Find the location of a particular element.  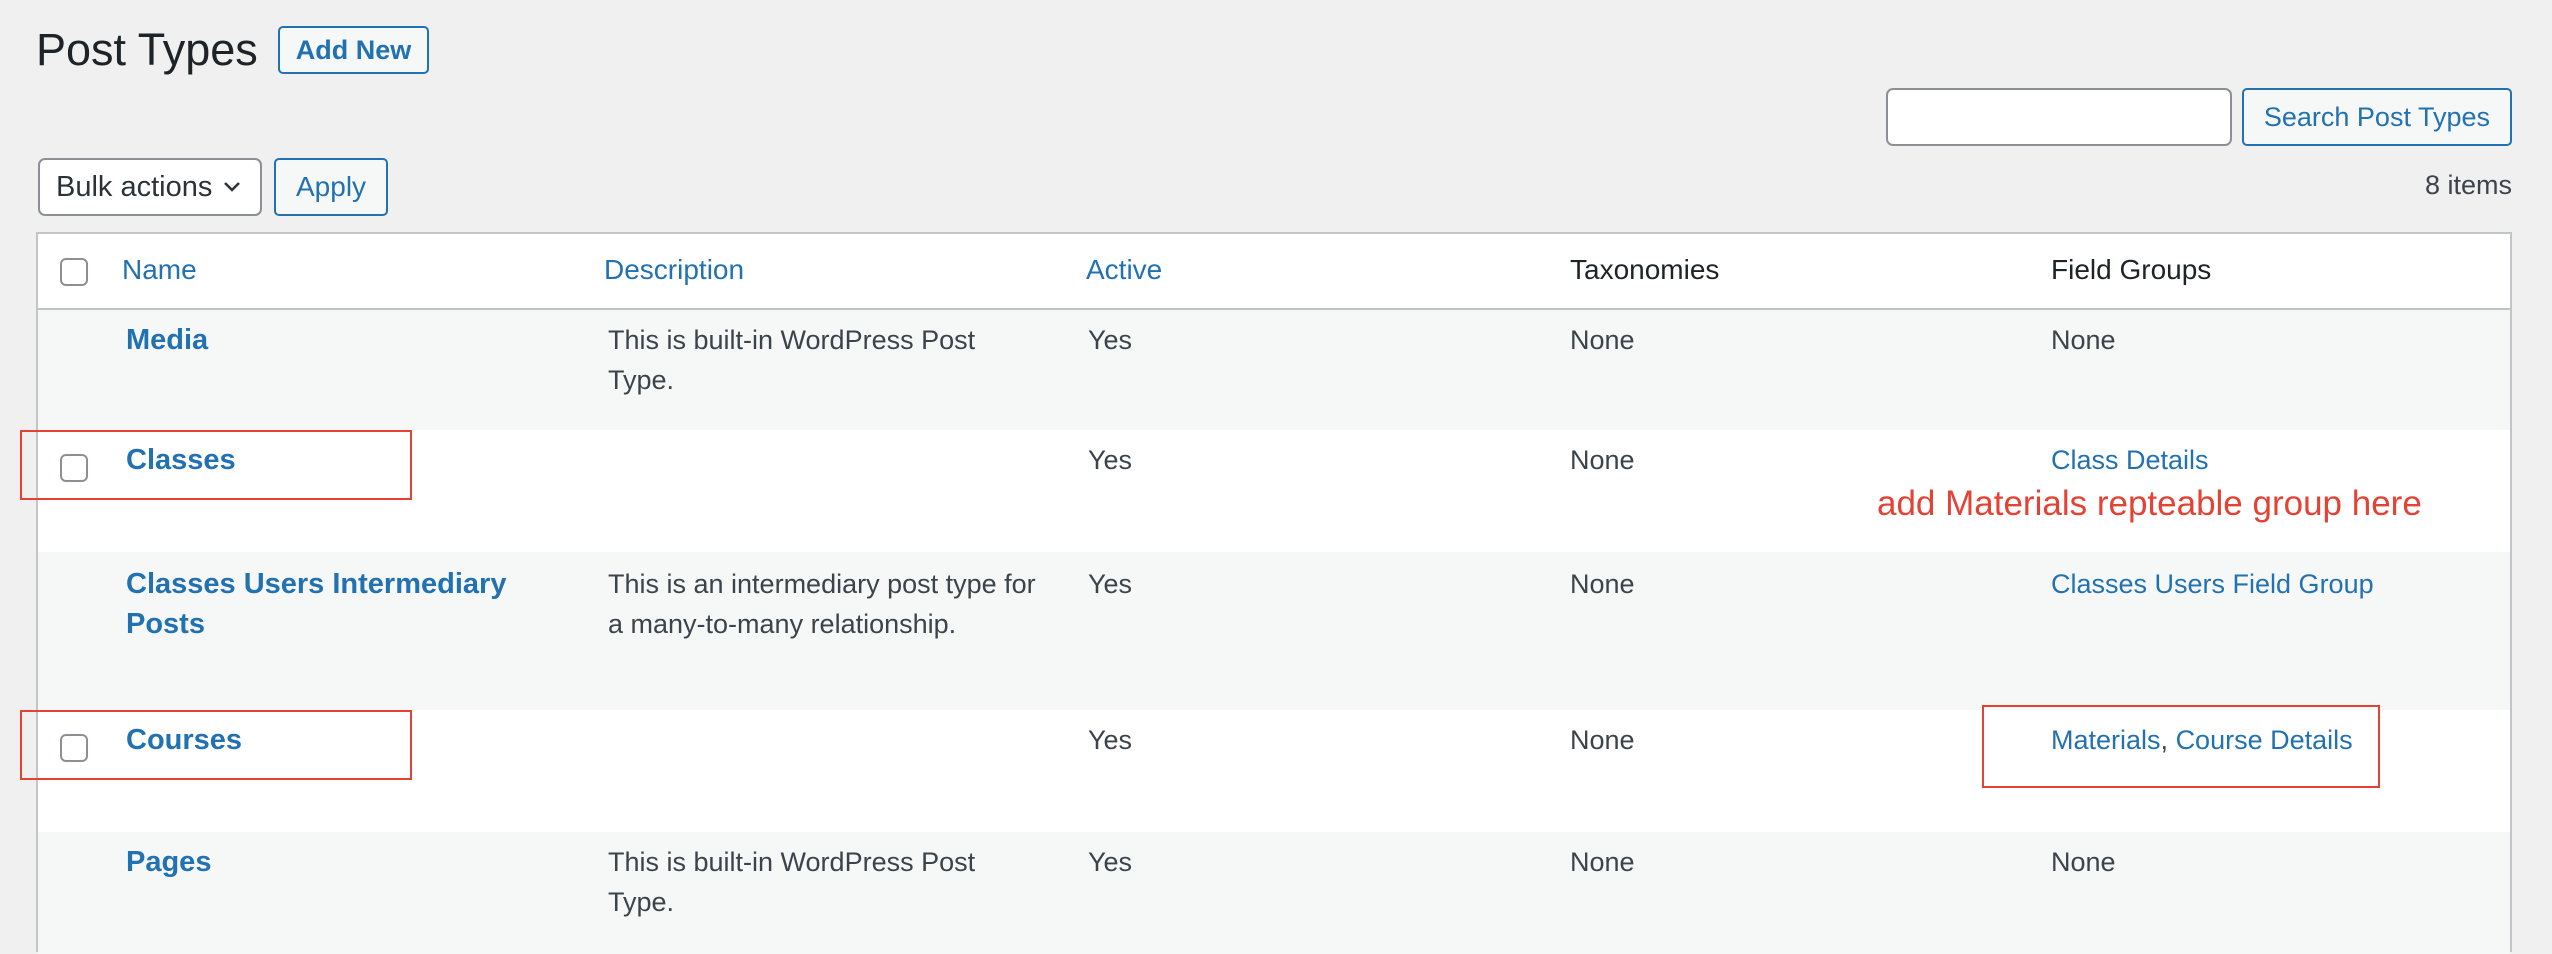

annotation-box-courses is located at coordinates (216, 745).